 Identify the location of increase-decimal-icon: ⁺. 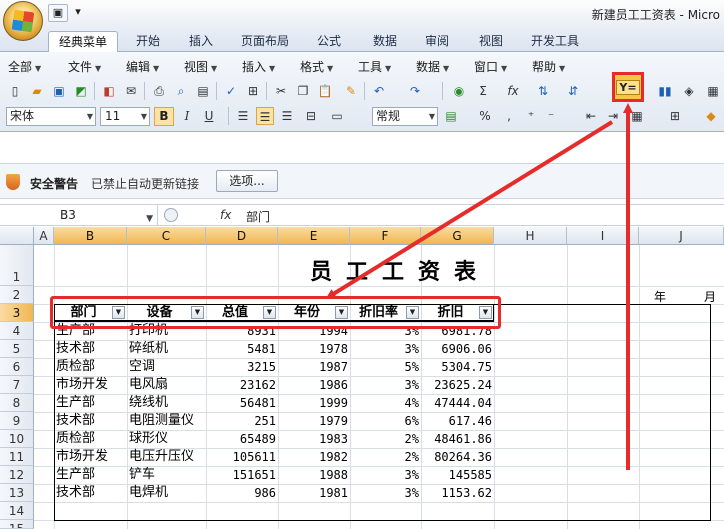
(531, 116).